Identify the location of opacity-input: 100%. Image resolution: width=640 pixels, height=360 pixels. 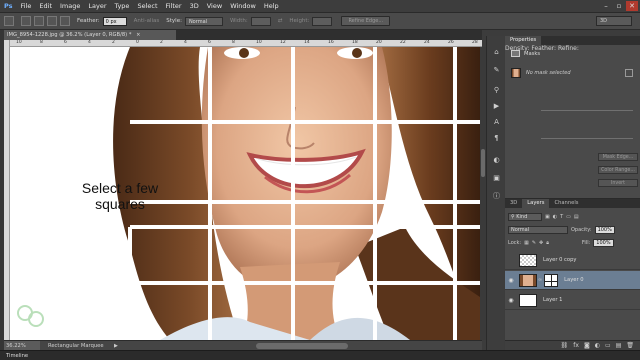
(604, 229).